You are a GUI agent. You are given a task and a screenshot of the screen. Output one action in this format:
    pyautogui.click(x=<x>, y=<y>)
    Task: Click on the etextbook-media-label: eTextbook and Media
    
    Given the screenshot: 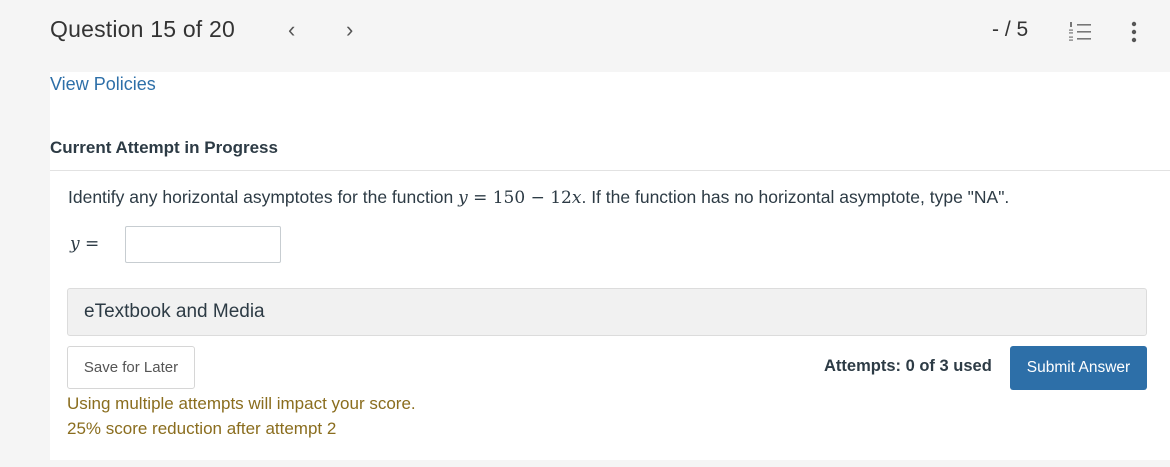 What is the action you would take?
    pyautogui.click(x=174, y=311)
    